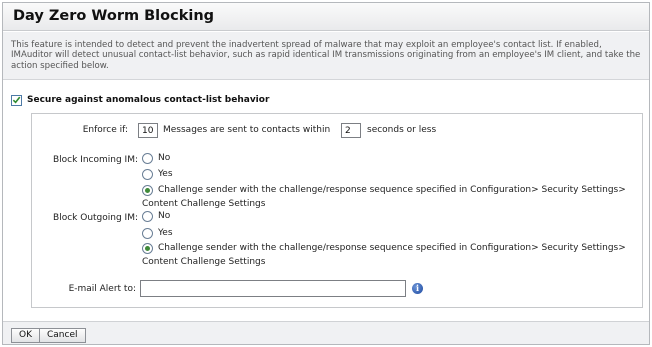  I want to click on secure-checkbox, so click(16, 100).